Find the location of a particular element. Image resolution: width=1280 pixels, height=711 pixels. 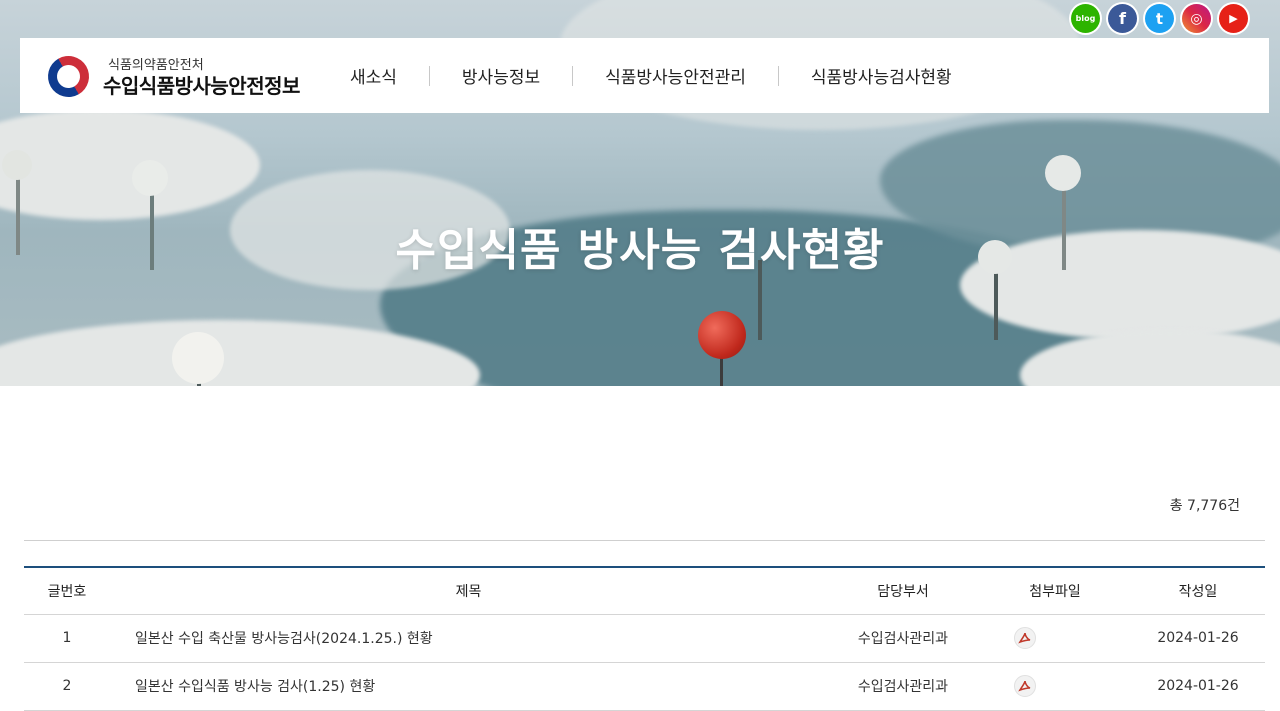

blog-icon: blog is located at coordinates (1085, 18).